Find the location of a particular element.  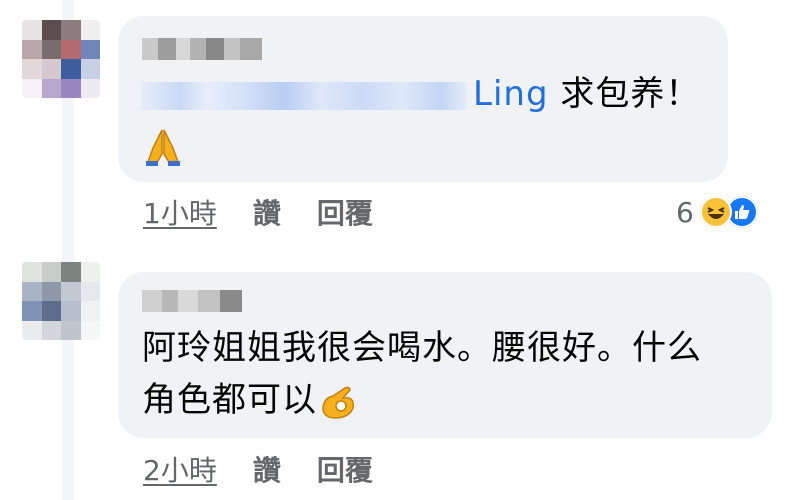

mention-prefix-redacted is located at coordinates (304, 95).